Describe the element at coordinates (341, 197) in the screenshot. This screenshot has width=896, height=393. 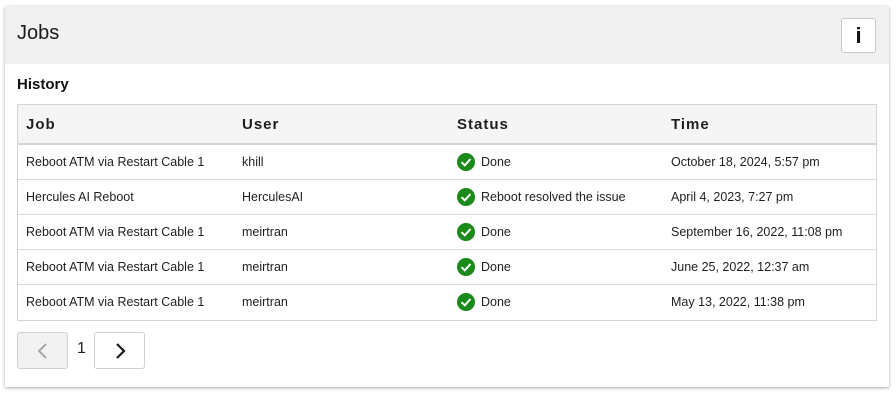
I see `user-cell: HerculesAI` at that location.